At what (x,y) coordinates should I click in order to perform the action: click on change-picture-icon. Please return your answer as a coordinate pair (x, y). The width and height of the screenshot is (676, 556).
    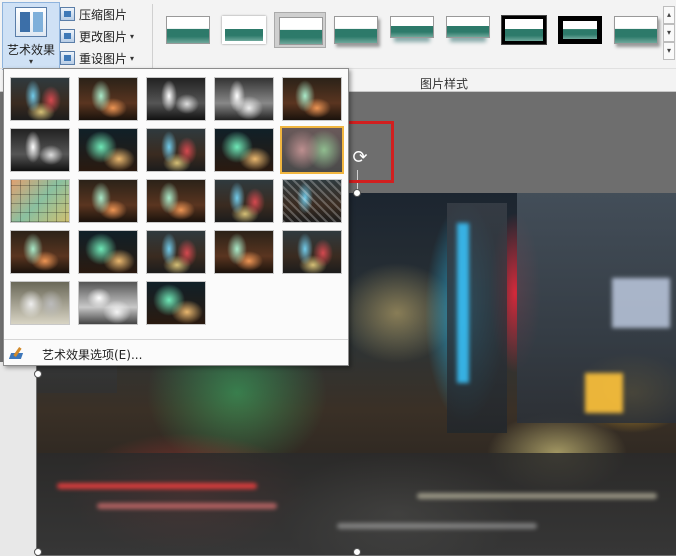
    Looking at the image, I should click on (67, 36).